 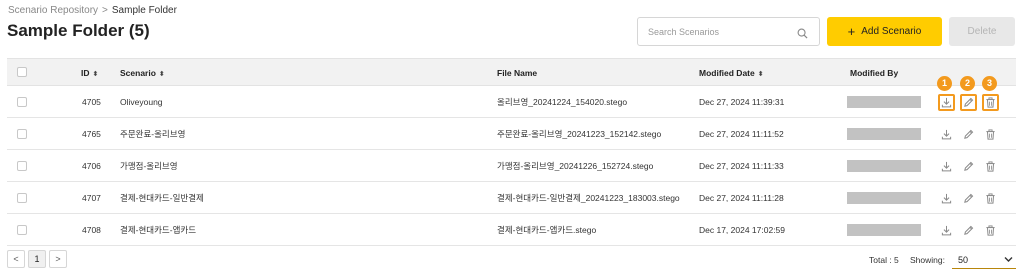 What do you see at coordinates (58, 259) in the screenshot?
I see `next-page-button: >` at bounding box center [58, 259].